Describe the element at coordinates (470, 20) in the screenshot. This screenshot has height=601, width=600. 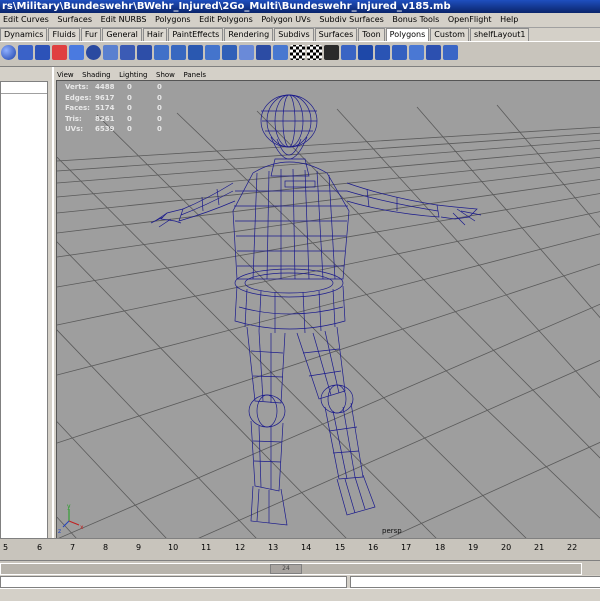
I see `menu-openflight: OpenFlight` at that location.